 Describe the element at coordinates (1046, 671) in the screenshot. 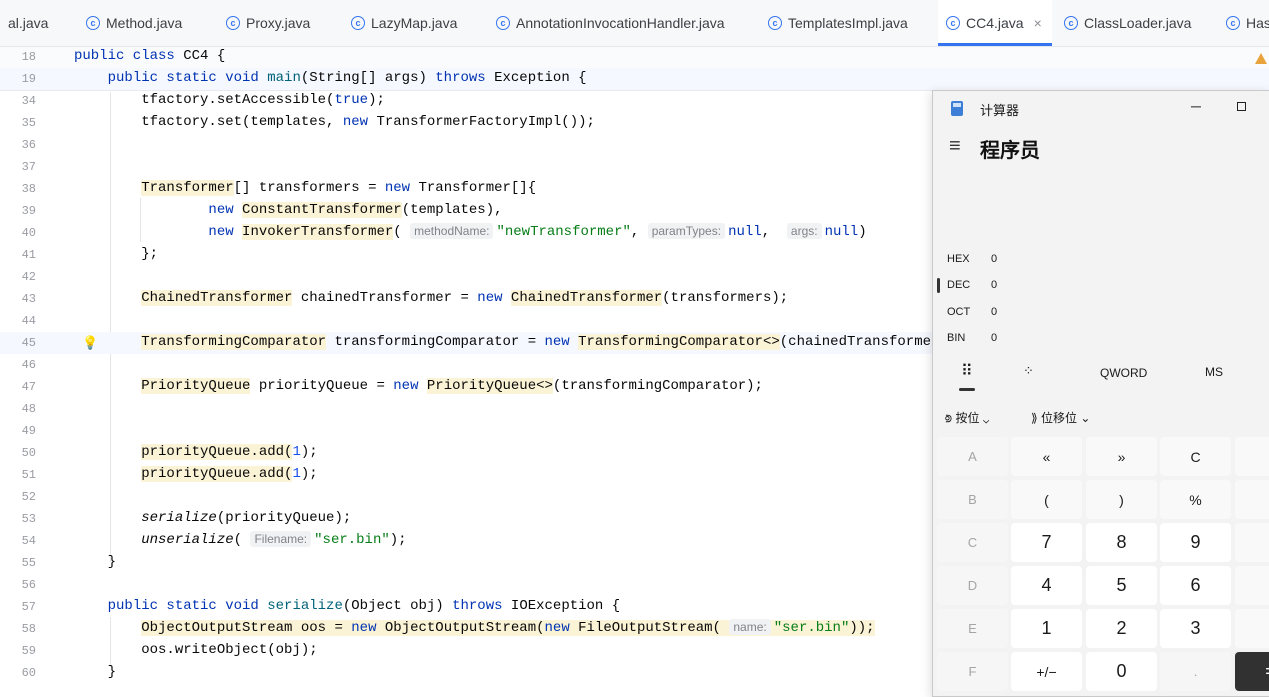

I see `key-negate: +/−` at that location.